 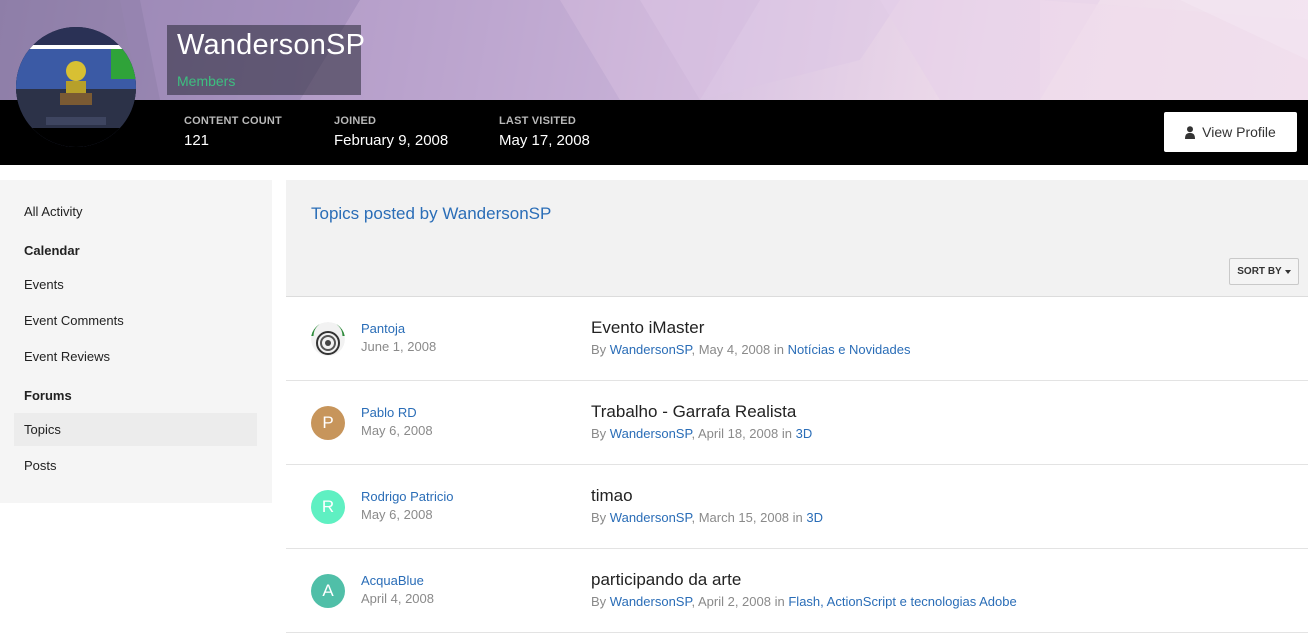 I want to click on sort-by-label: SORT BY, so click(x=1259, y=271).